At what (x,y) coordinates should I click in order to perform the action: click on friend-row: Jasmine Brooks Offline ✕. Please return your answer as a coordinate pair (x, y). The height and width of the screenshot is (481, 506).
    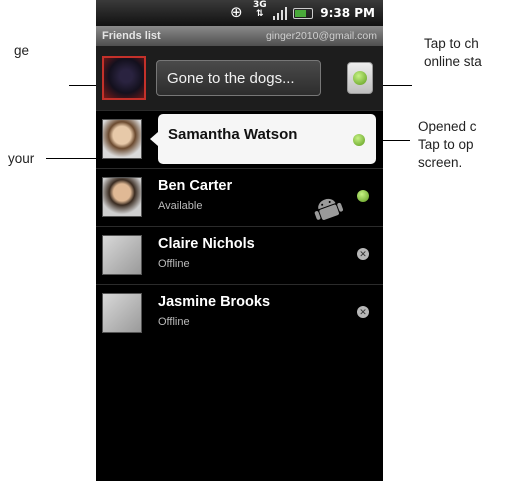
    Looking at the image, I should click on (239, 313).